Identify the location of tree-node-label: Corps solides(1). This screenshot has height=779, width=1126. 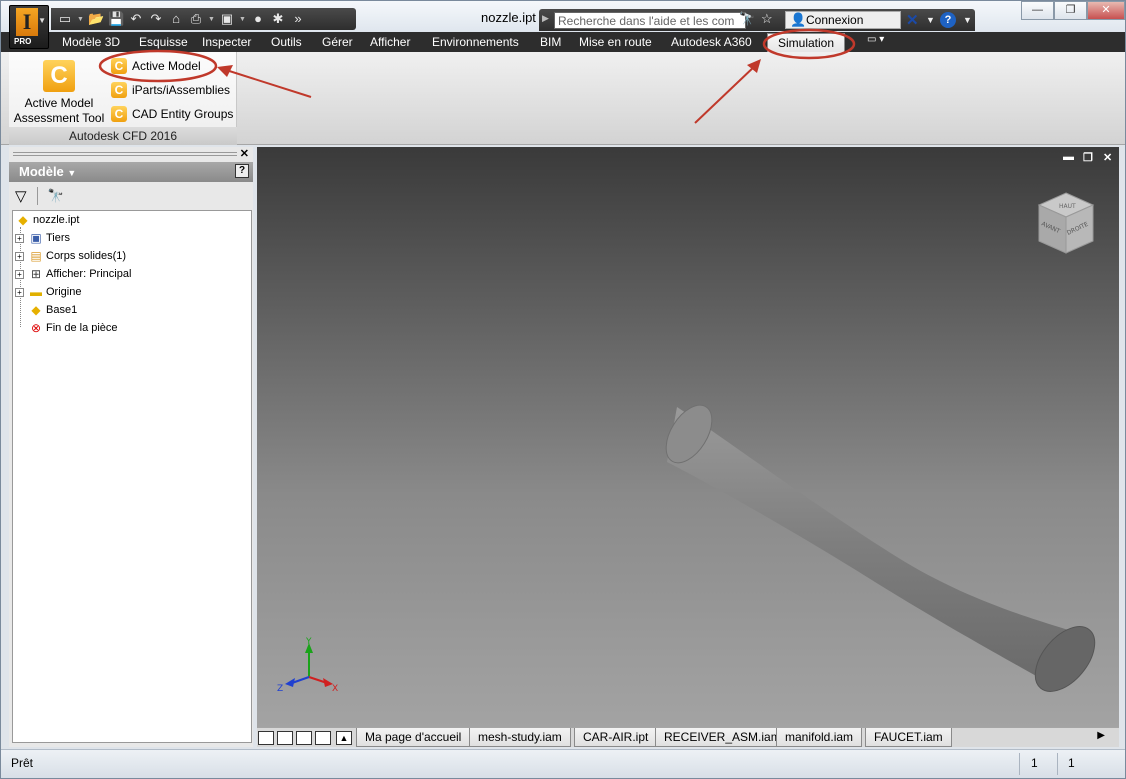
(86, 256).